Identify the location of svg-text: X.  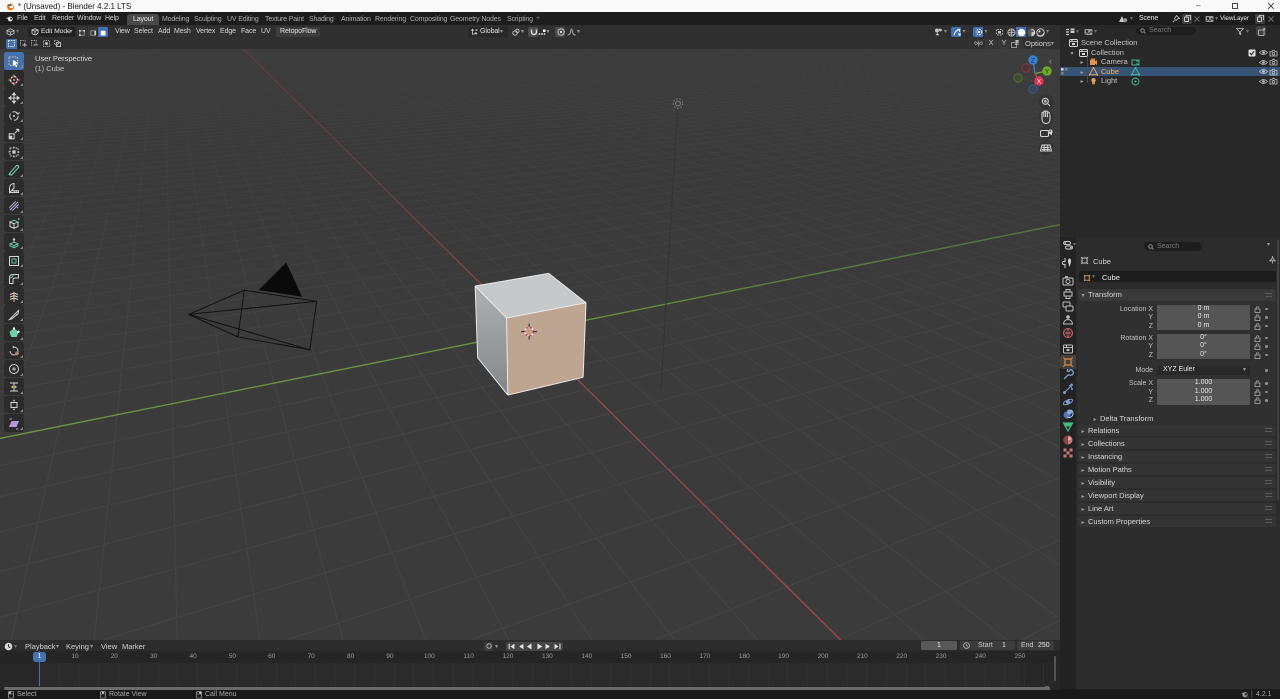
(1039, 81).